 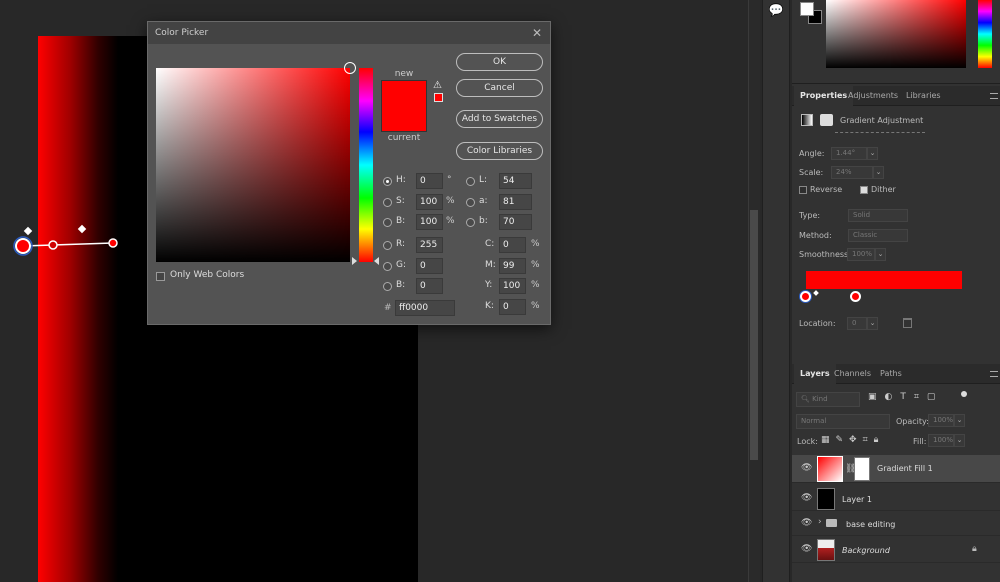 What do you see at coordinates (499, 119) in the screenshot?
I see `add-to-swatches-button: Add to Swatches` at bounding box center [499, 119].